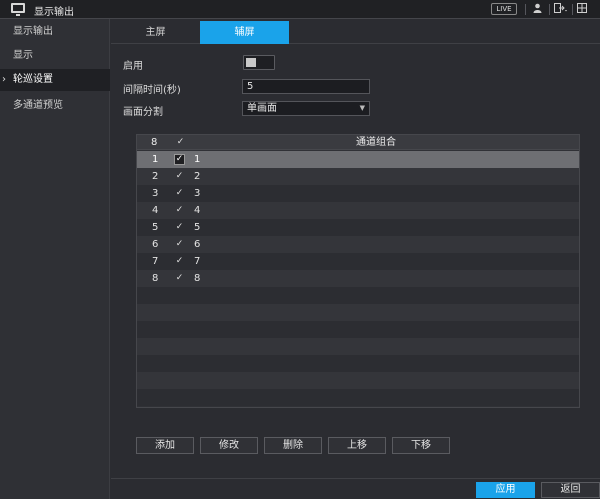 Image resolution: width=600 pixels, height=499 pixels. I want to click on edit-button: 修改, so click(229, 445).